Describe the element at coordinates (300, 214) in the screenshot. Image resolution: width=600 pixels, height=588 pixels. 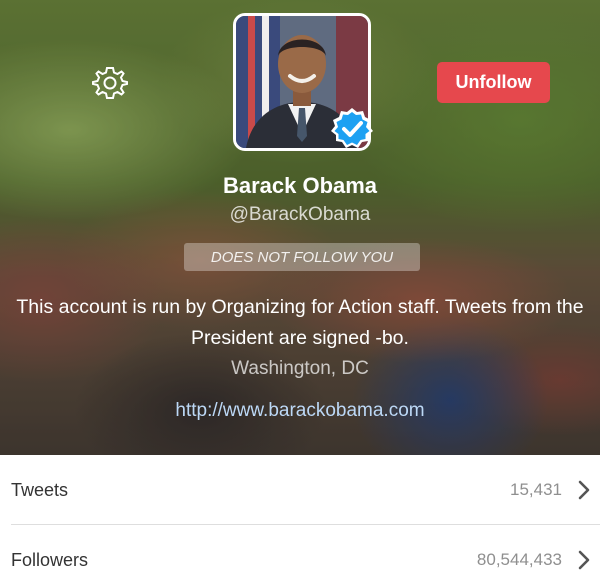
I see `profile-handle: @BarackObama` at that location.